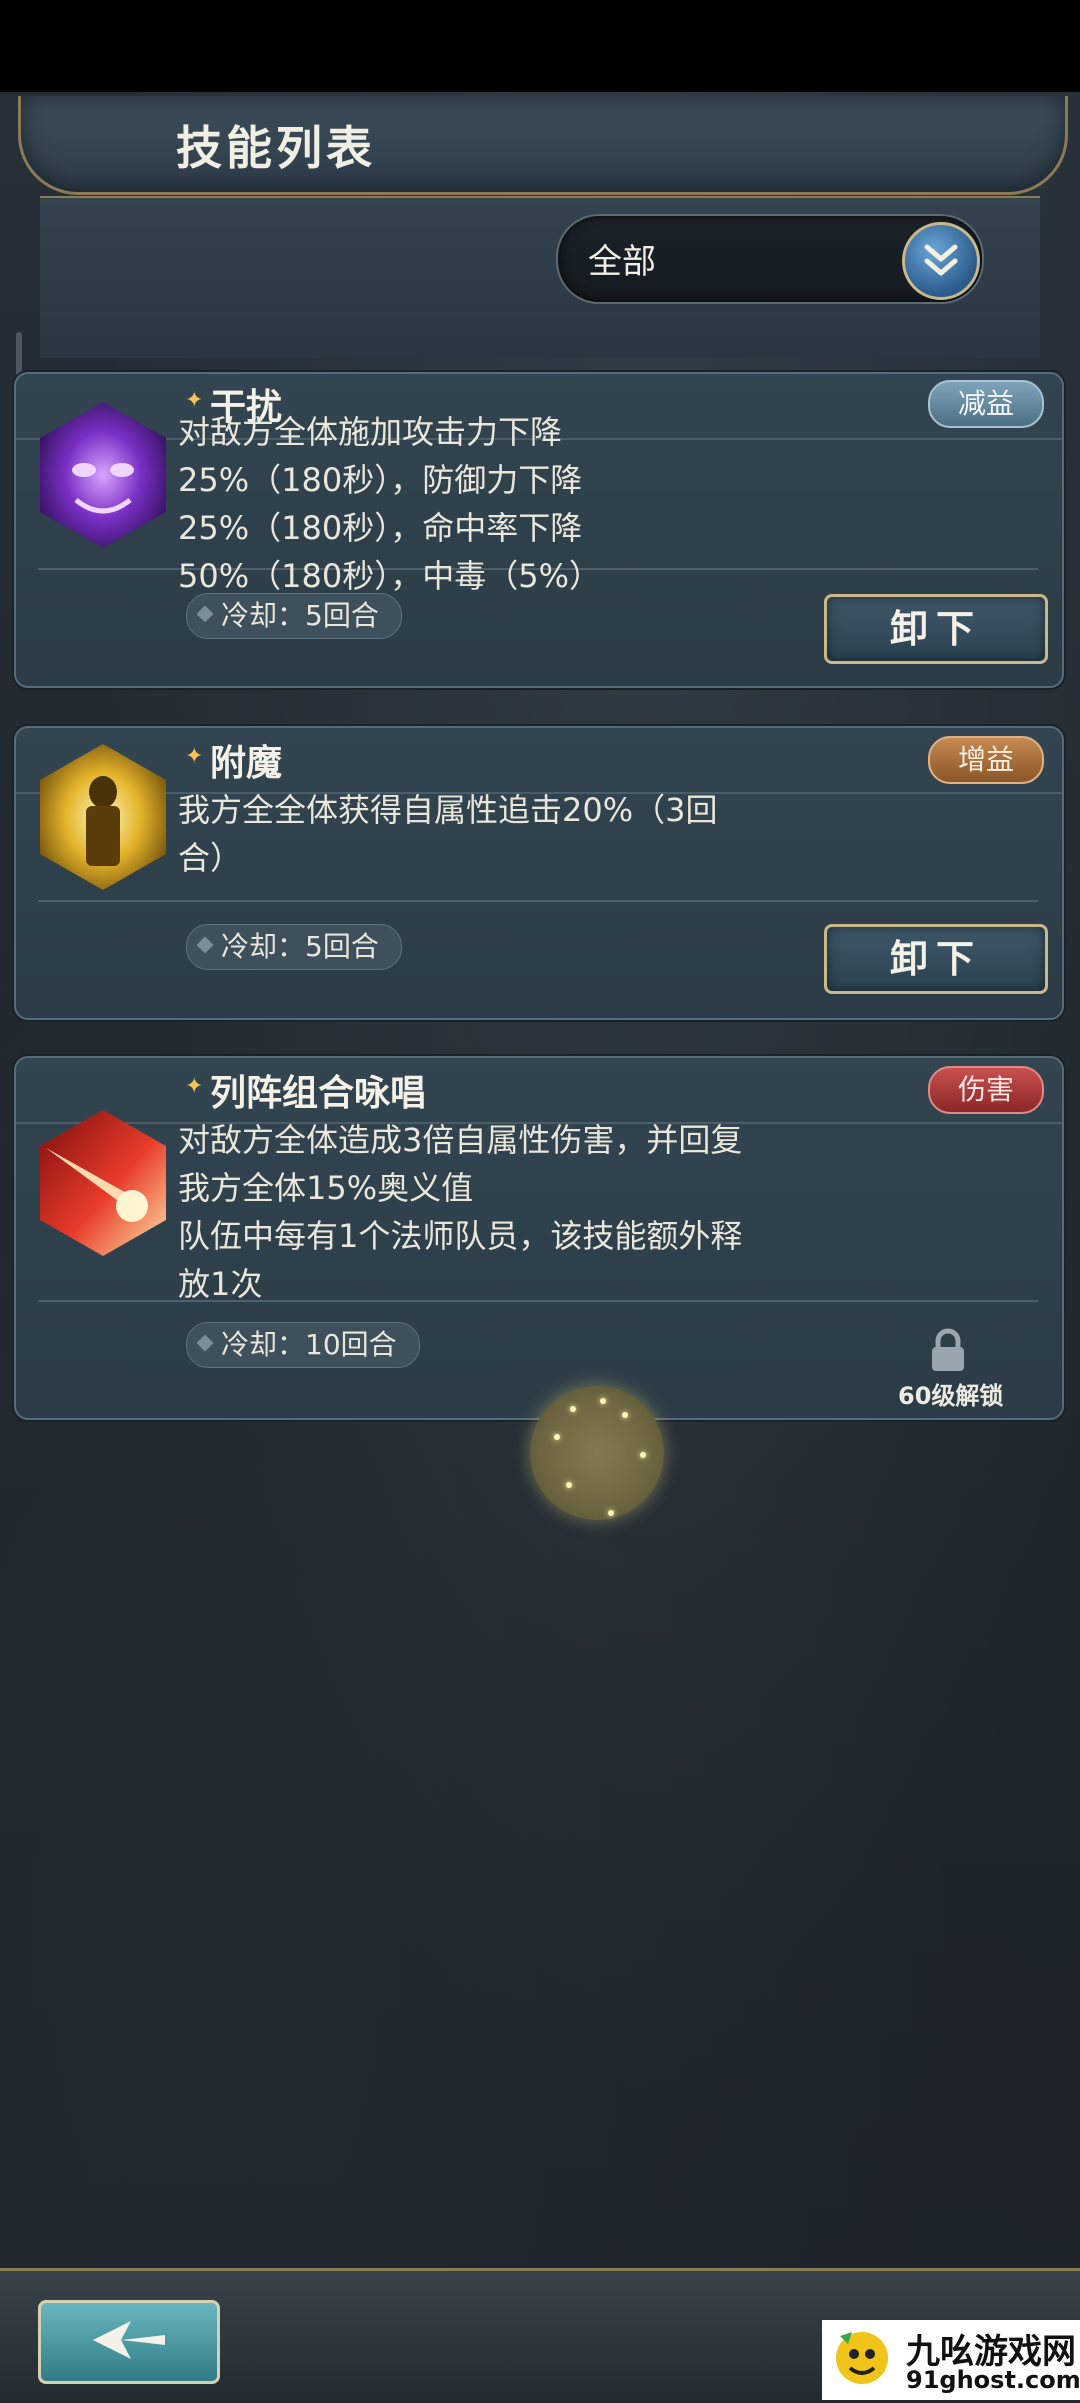 The width and height of the screenshot is (1080, 2403). What do you see at coordinates (941, 261) in the screenshot?
I see `chevron-double-down-icon` at bounding box center [941, 261].